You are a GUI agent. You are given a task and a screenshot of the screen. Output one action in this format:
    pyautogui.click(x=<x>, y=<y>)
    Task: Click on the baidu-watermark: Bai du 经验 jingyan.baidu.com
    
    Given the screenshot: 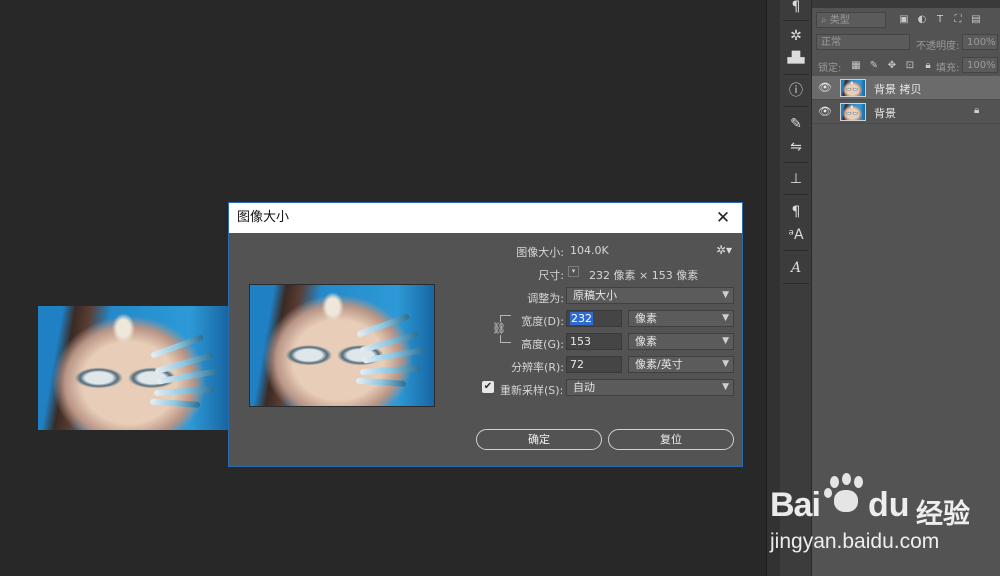 What is the action you would take?
    pyautogui.click(x=882, y=524)
    